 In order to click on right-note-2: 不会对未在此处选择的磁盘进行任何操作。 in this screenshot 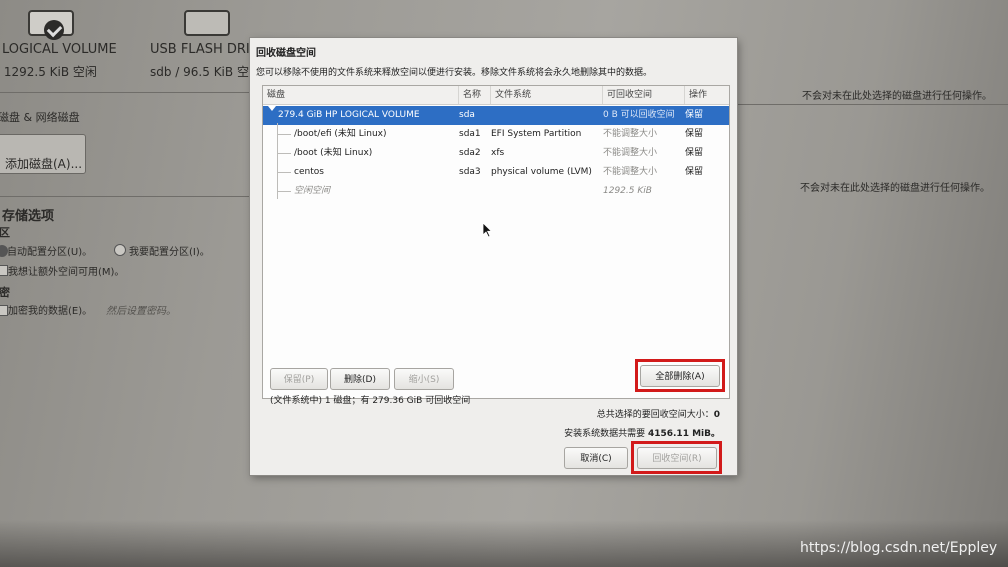, I will do `click(895, 188)`.